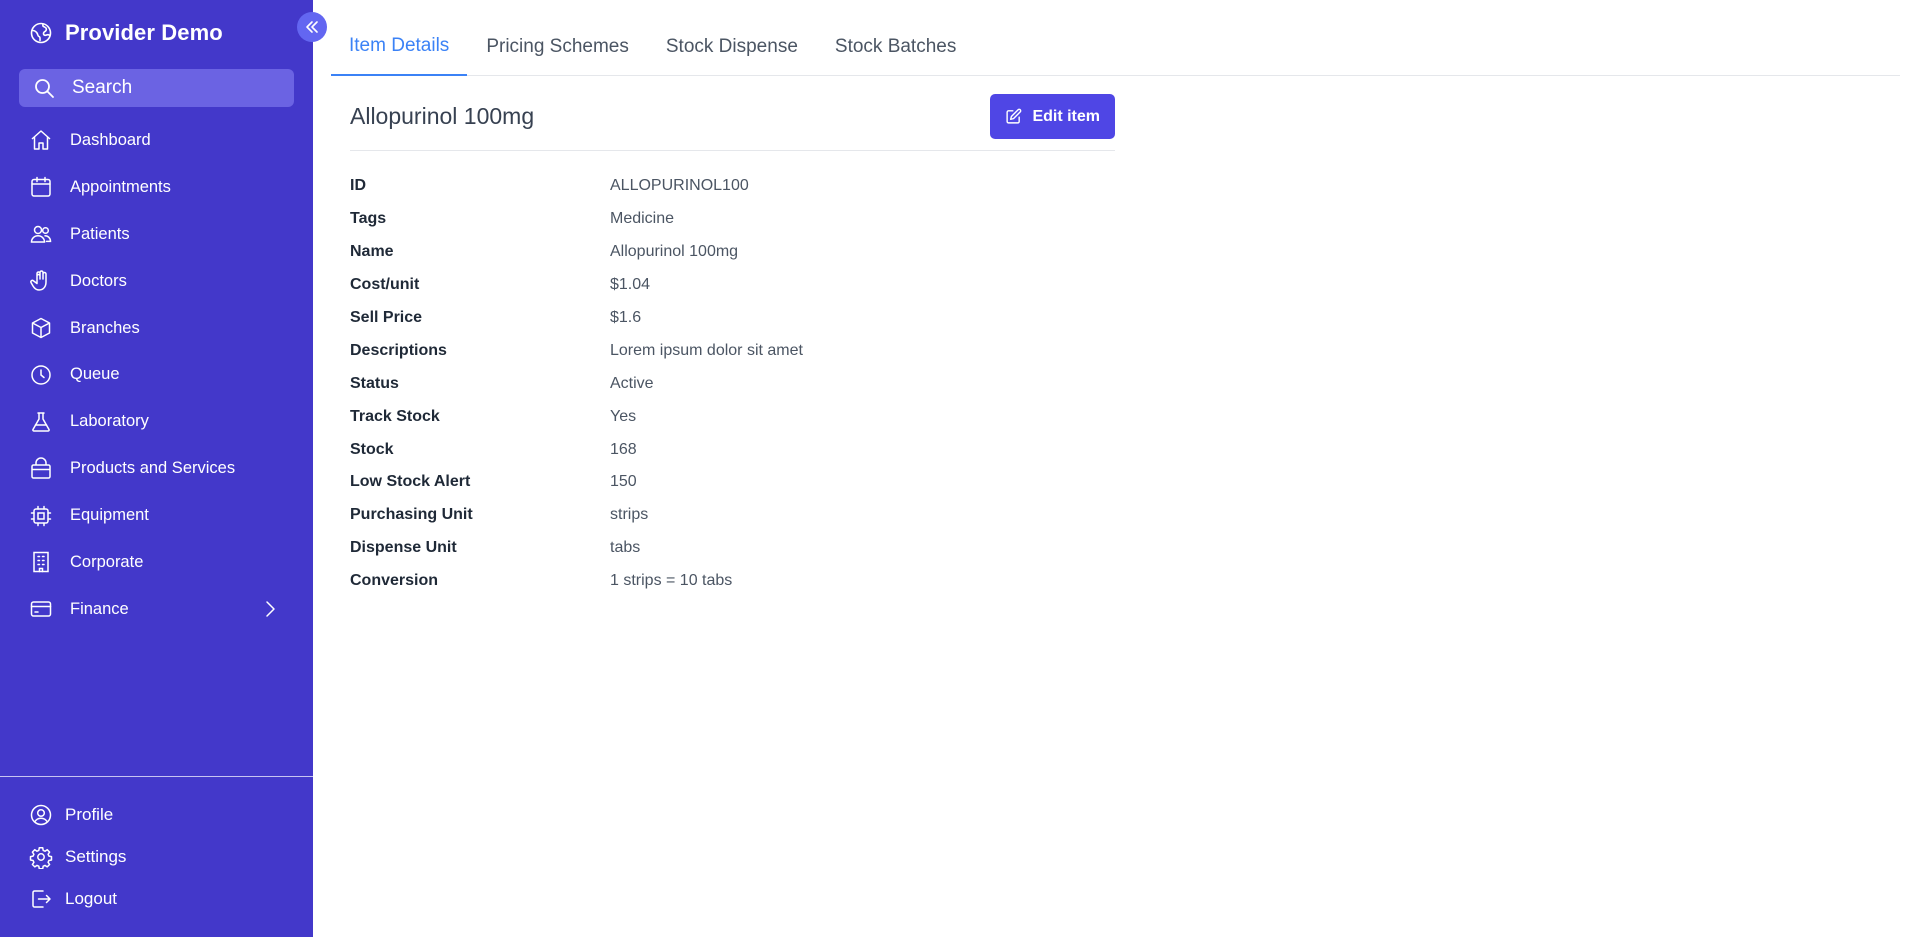 The width and height of the screenshot is (1918, 937). Describe the element at coordinates (368, 219) in the screenshot. I see `detail-label: Tags` at that location.